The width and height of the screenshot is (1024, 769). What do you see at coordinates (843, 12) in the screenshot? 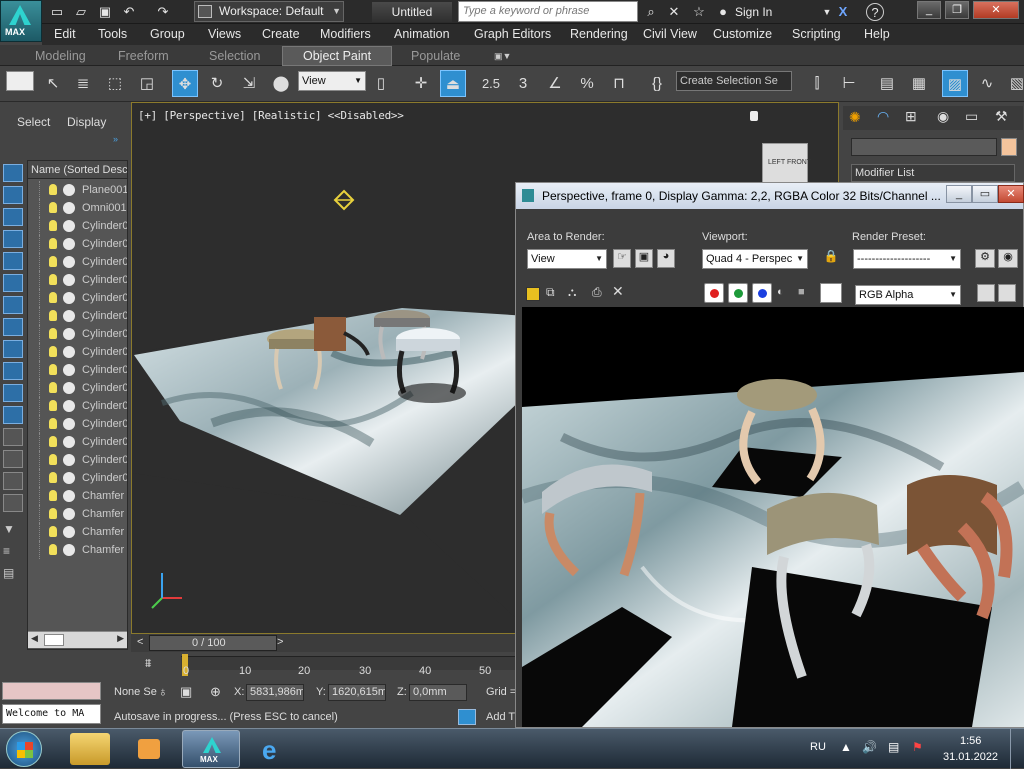
I see `exchange-icon: X` at bounding box center [843, 12].